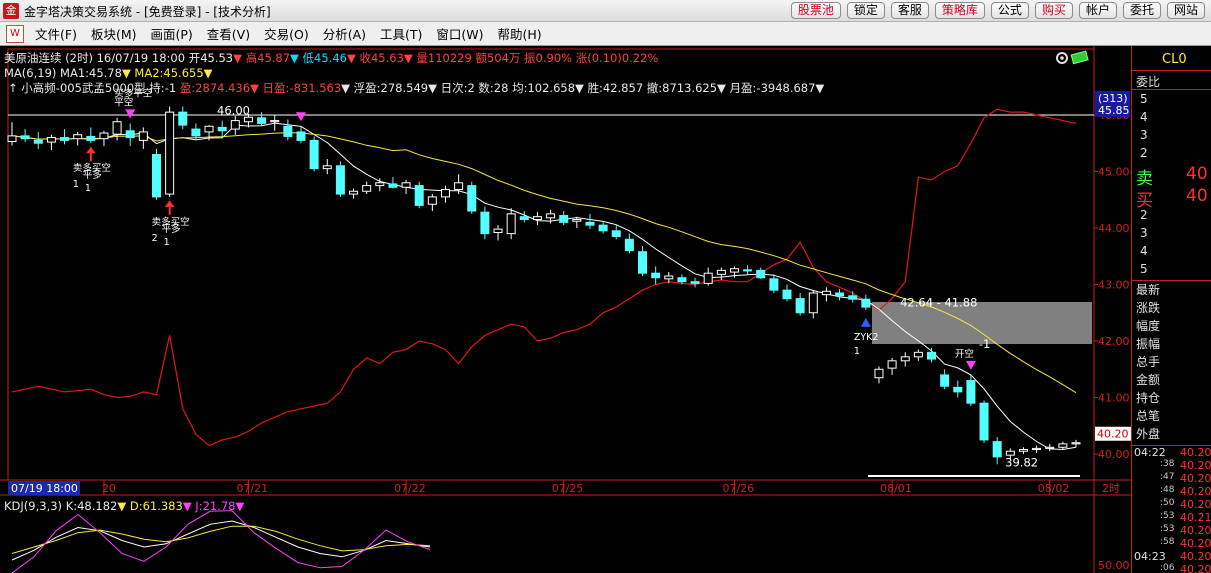 Image resolution: width=1211 pixels, height=573 pixels. Describe the element at coordinates (92, 506) in the screenshot. I see `header-segment: K:48.182` at that location.